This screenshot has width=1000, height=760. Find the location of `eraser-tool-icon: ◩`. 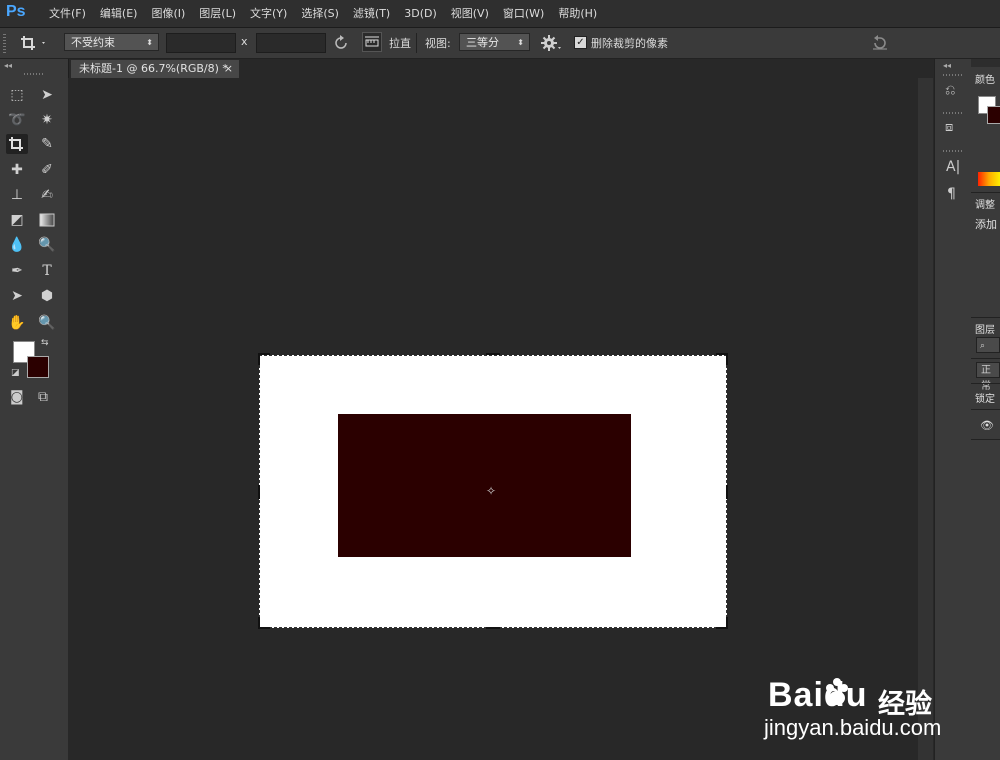

eraser-tool-icon: ◩ is located at coordinates (17, 220).